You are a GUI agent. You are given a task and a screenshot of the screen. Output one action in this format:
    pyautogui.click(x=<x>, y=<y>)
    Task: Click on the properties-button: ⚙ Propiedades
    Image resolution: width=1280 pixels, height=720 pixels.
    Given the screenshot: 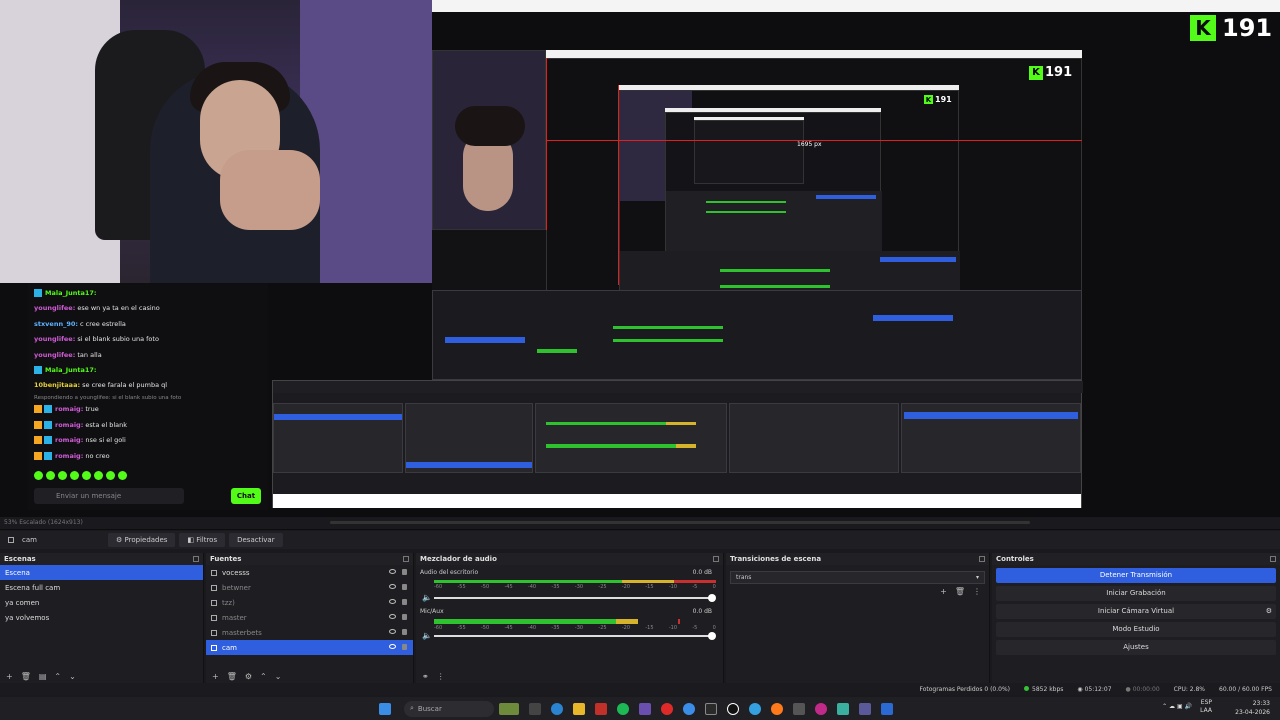 What is the action you would take?
    pyautogui.click(x=142, y=540)
    